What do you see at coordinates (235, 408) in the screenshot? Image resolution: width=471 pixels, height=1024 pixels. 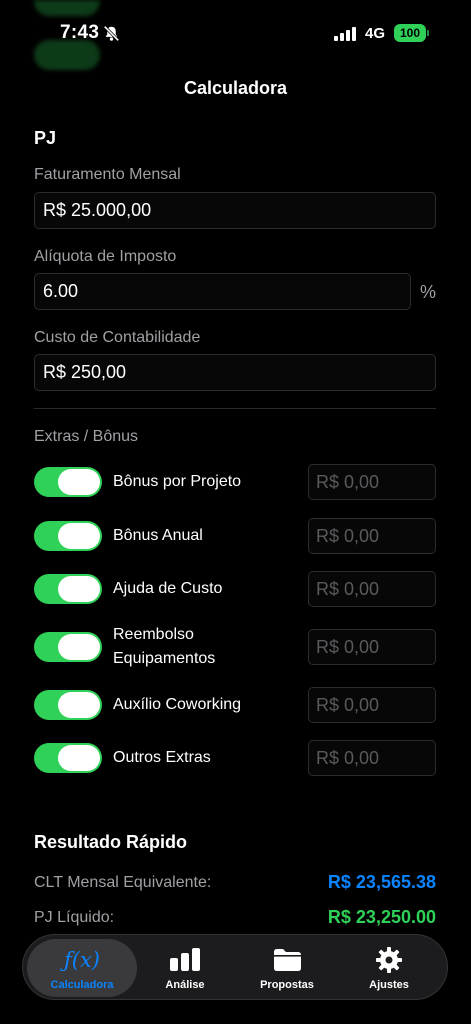 I see `section-divider` at bounding box center [235, 408].